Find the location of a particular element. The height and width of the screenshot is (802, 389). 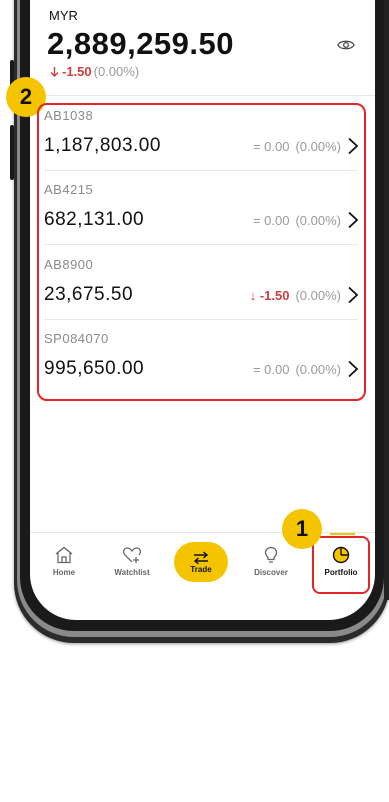

account-value: 995,650.00 is located at coordinates (94, 368).